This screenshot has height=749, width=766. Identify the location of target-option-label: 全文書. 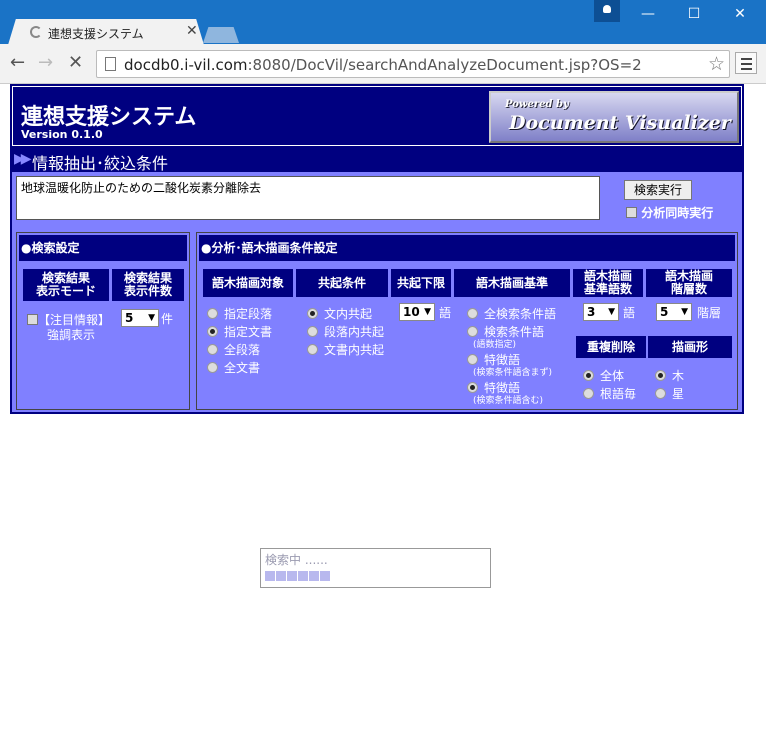
(242, 368).